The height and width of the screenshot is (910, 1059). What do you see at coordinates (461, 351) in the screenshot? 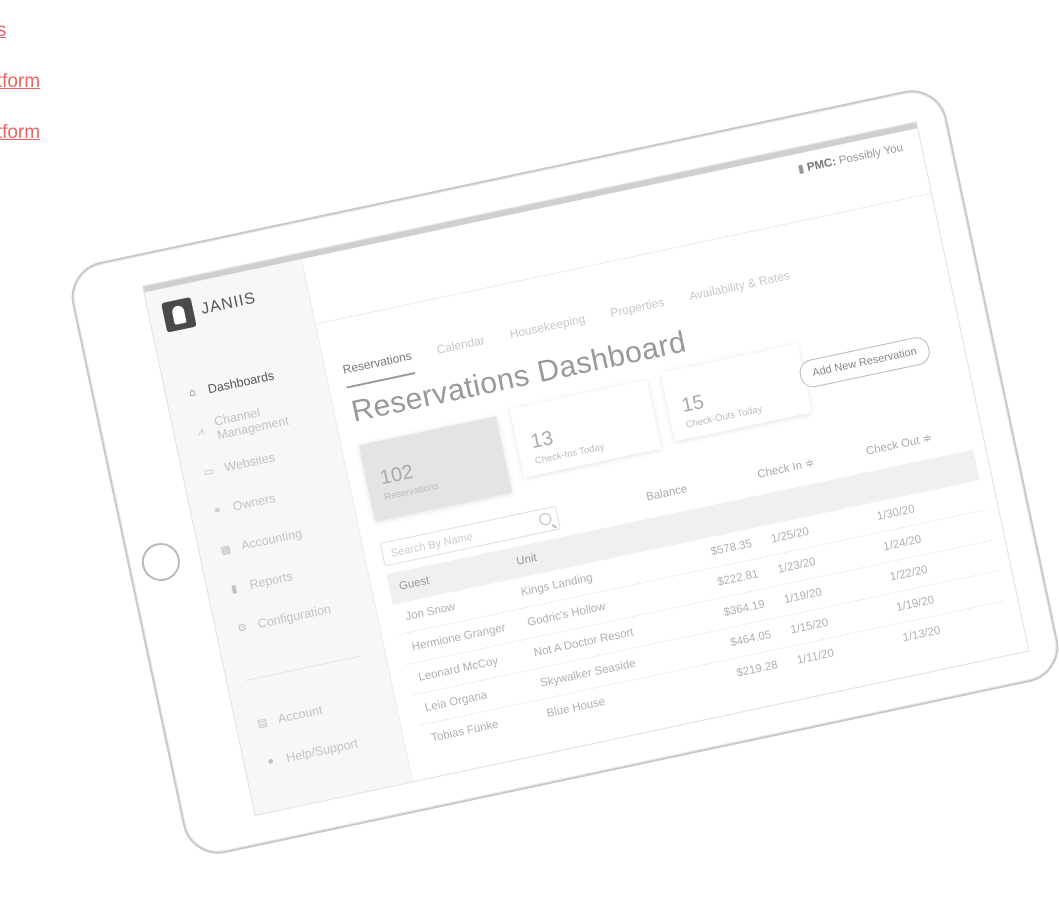
I see `tab-calendar: Calendar` at bounding box center [461, 351].